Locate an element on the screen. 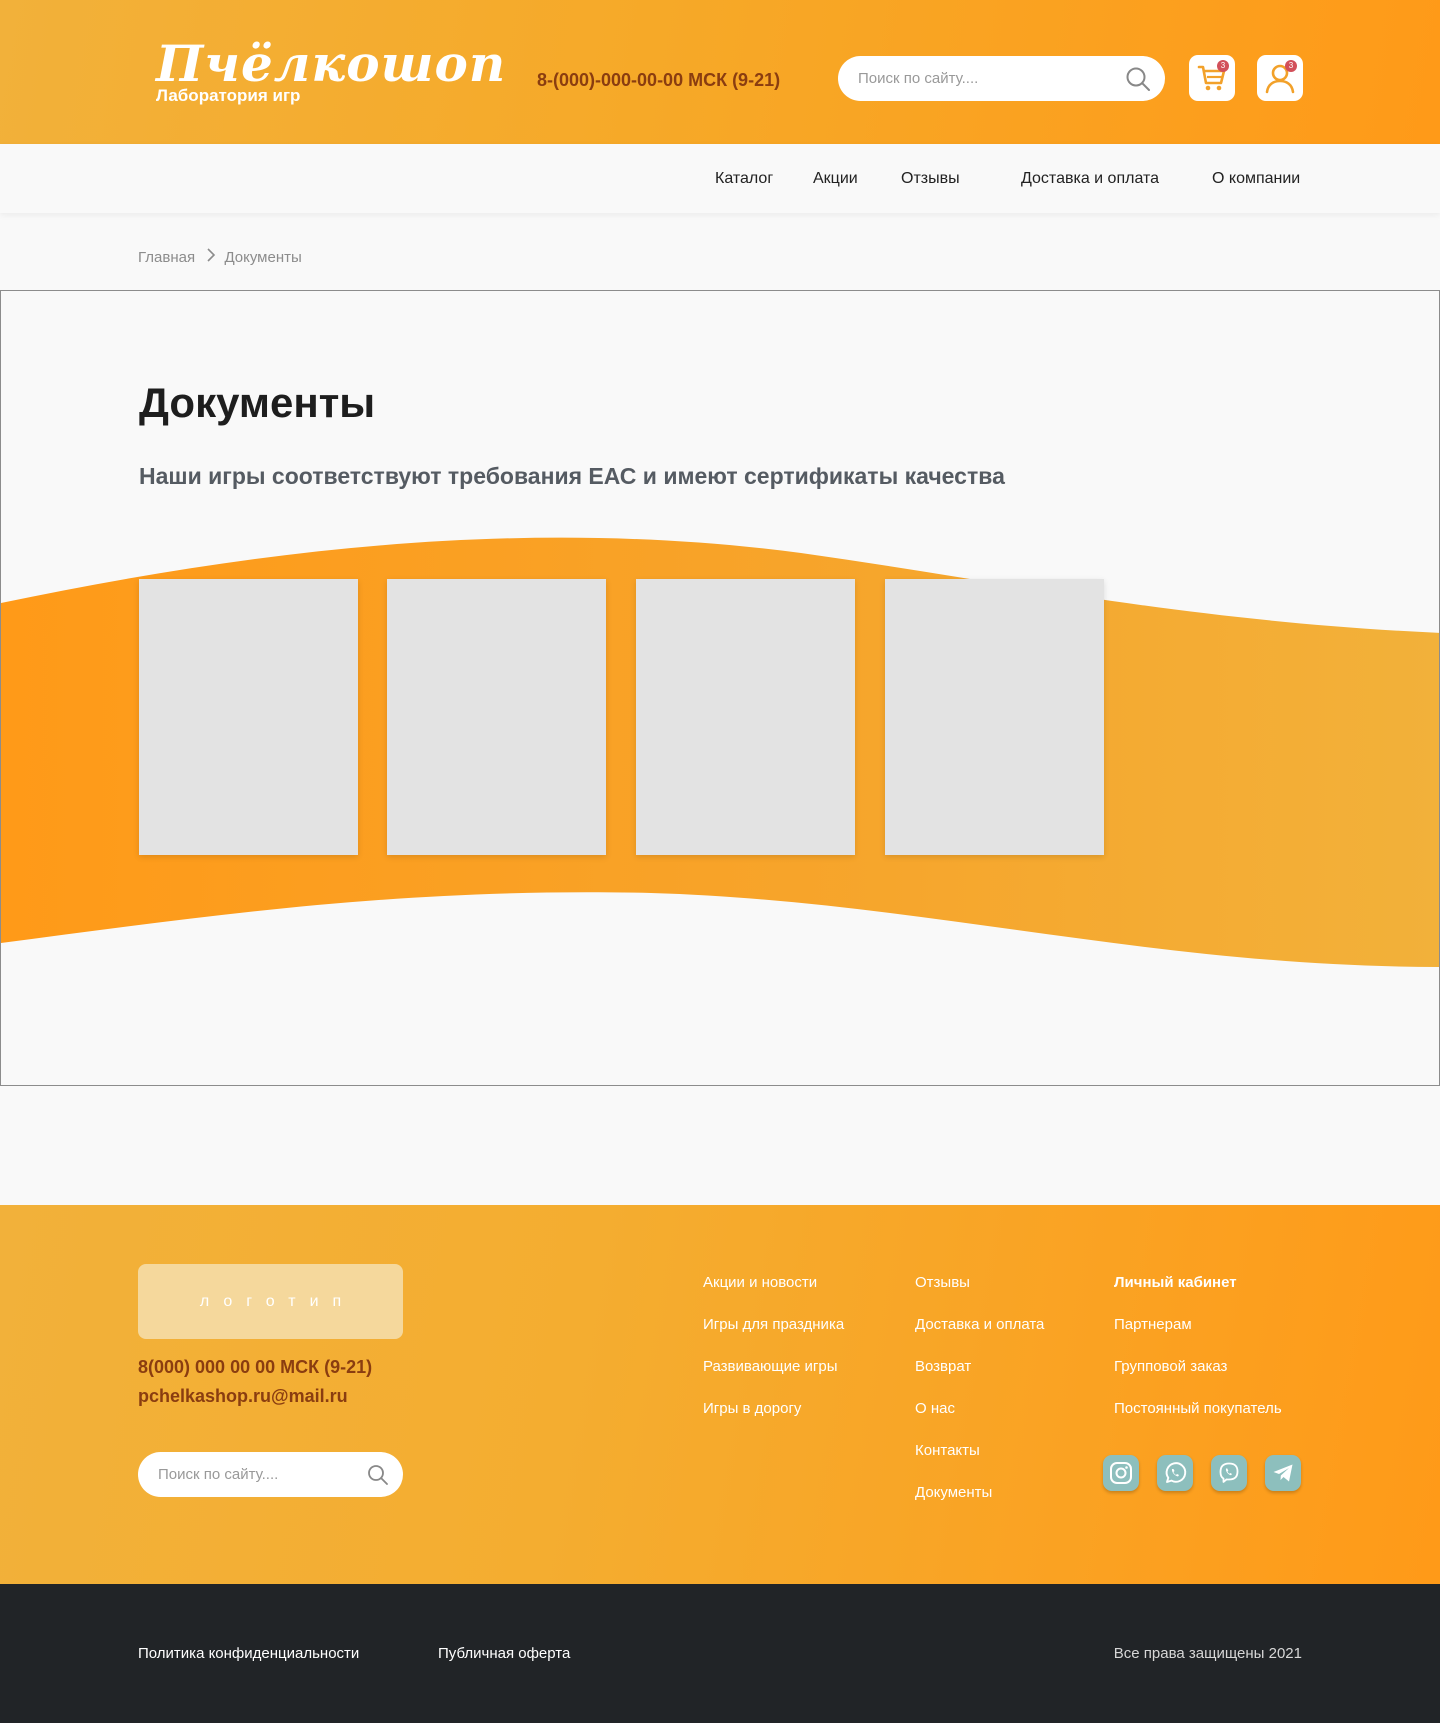 This screenshot has width=1440, height=1723. instagram-icon is located at coordinates (1121, 1473).